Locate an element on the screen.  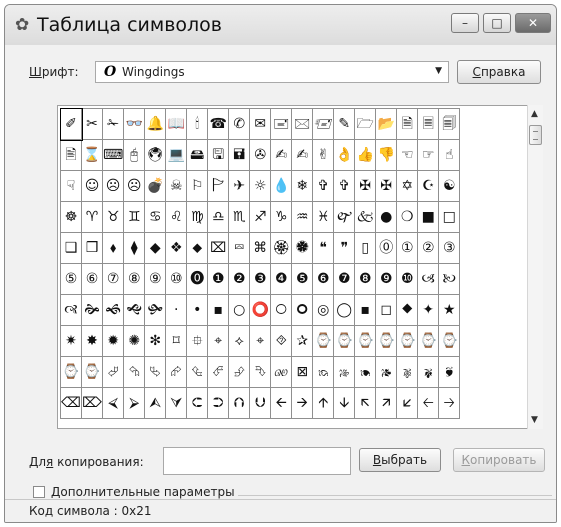
glyph-cell: 🏶 is located at coordinates (302, 248).